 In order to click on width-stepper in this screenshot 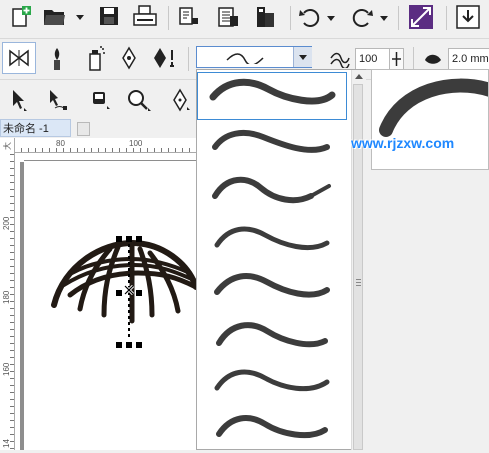, I will do `click(396, 59)`.